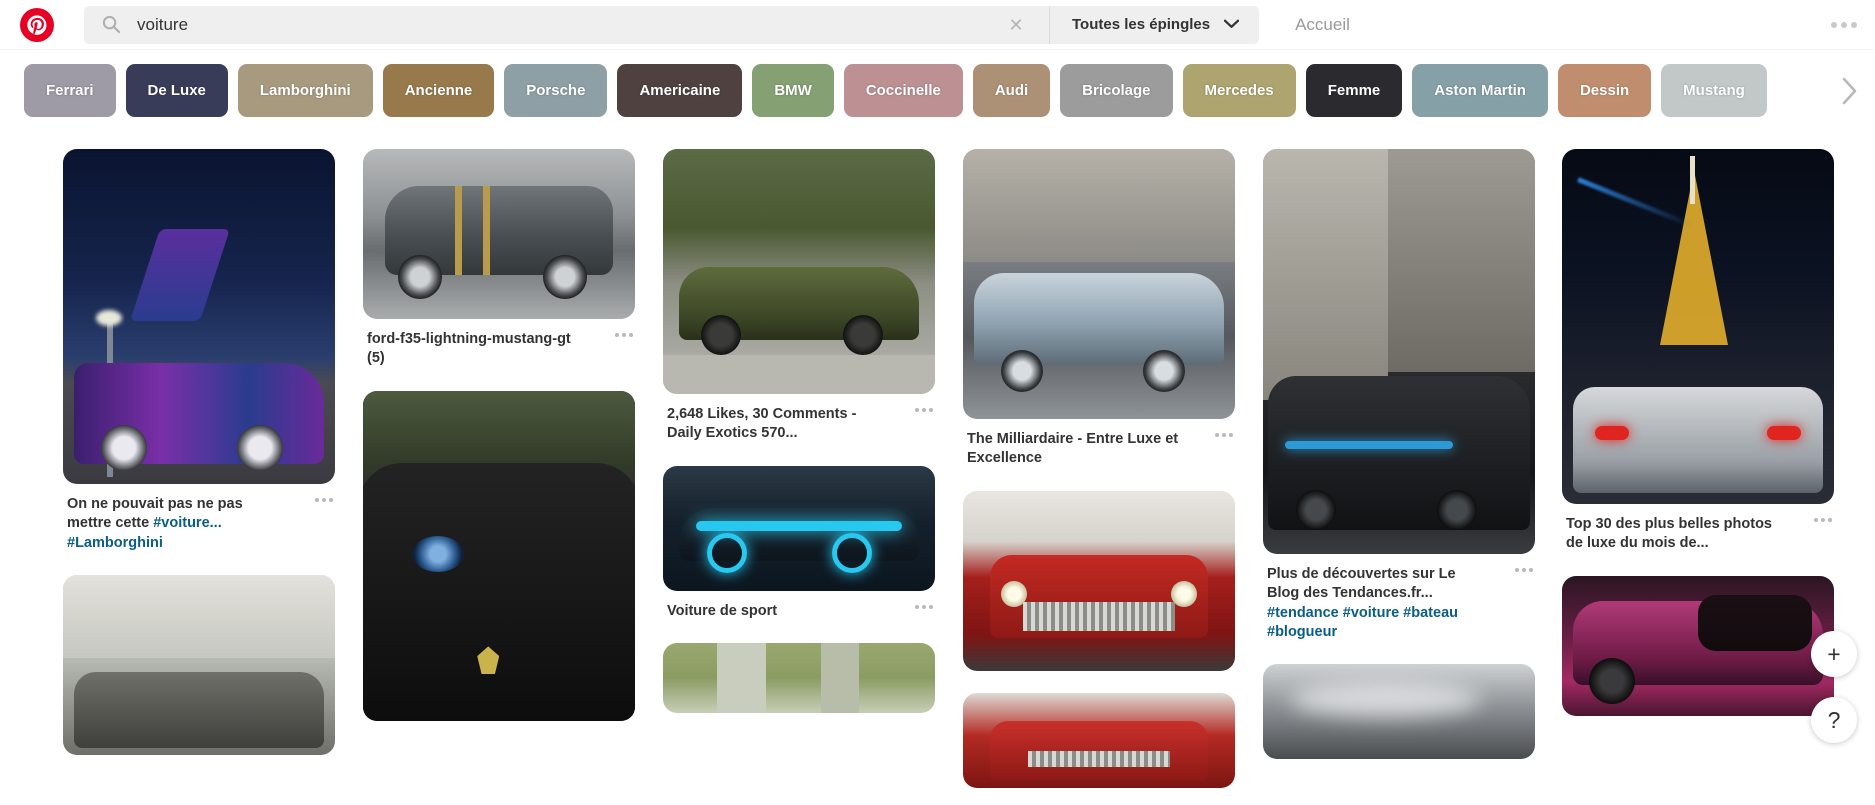 The height and width of the screenshot is (805, 1875). What do you see at coordinates (1834, 654) in the screenshot?
I see `create-pin-button: +` at bounding box center [1834, 654].